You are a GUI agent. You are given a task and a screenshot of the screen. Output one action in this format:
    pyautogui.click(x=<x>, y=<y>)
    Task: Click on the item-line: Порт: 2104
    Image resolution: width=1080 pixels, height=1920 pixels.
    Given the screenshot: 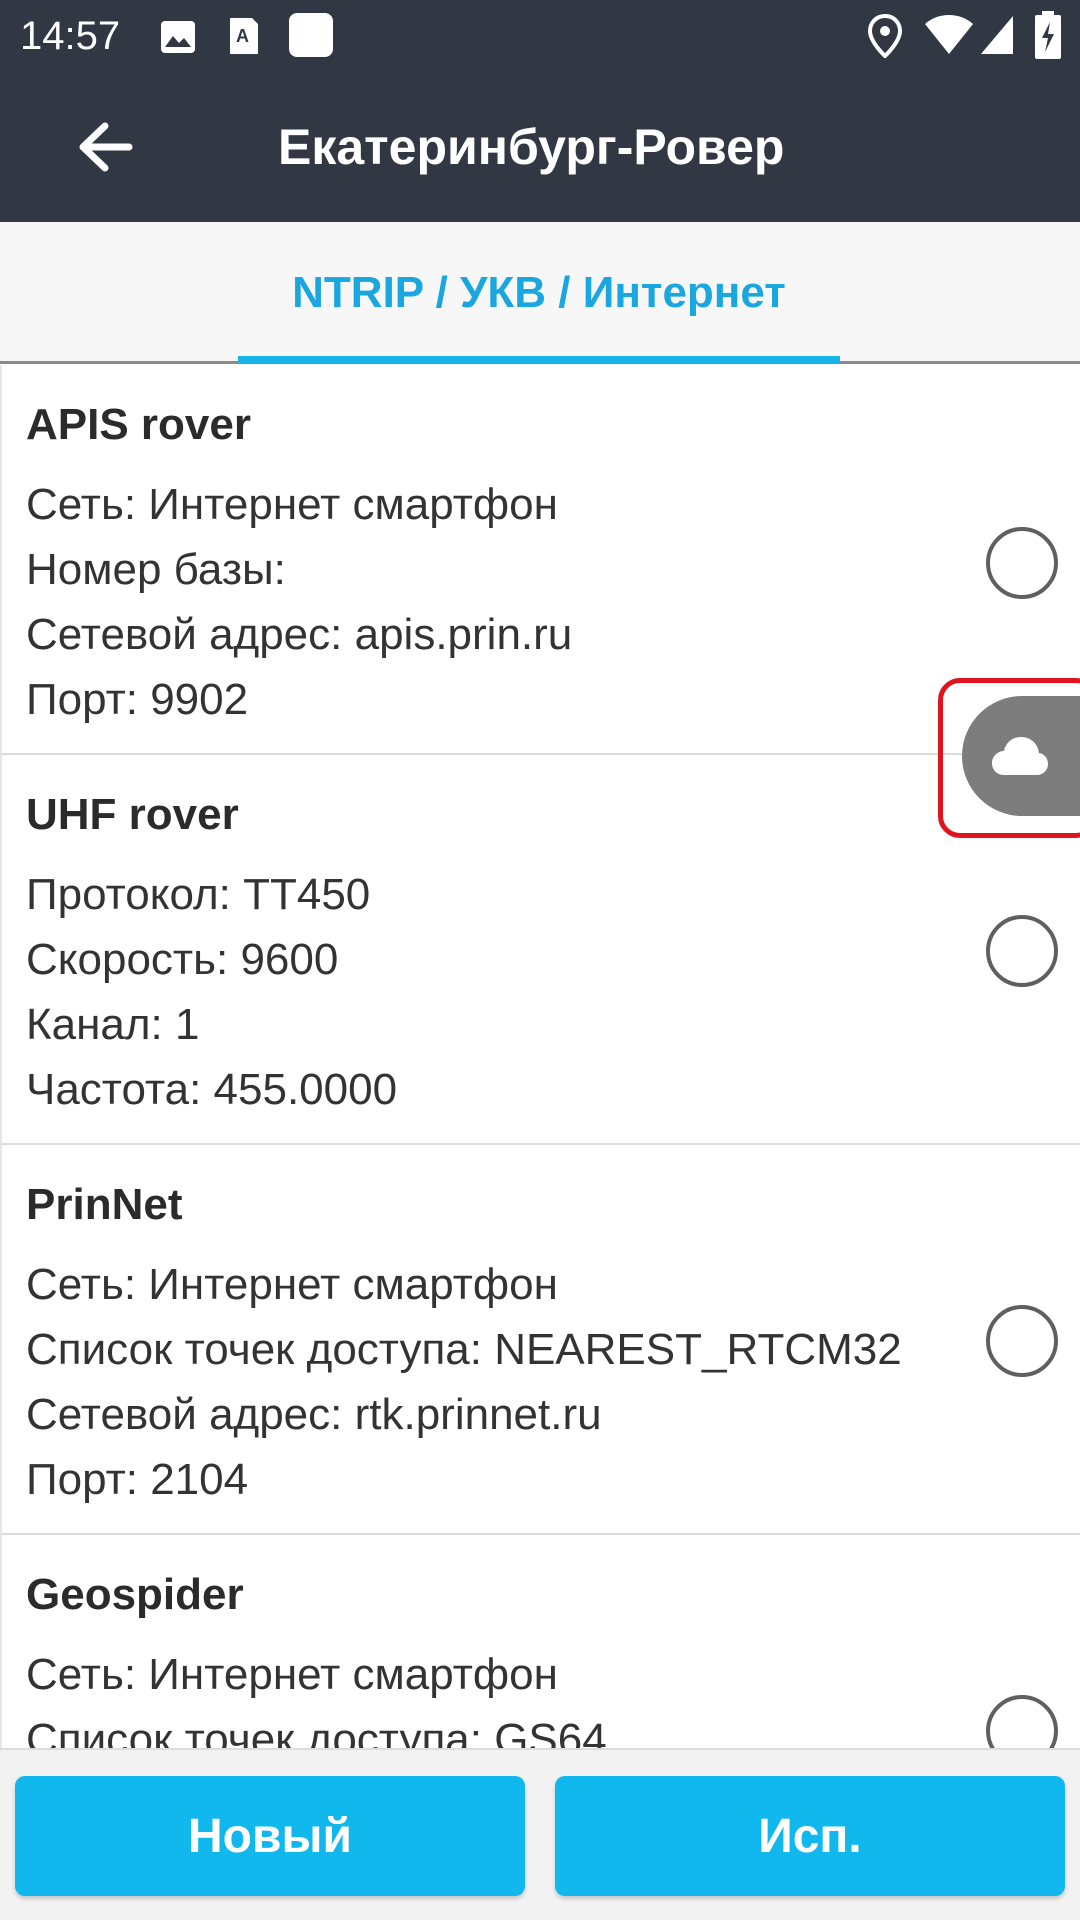 What is the action you would take?
    pyautogui.click(x=137, y=1479)
    